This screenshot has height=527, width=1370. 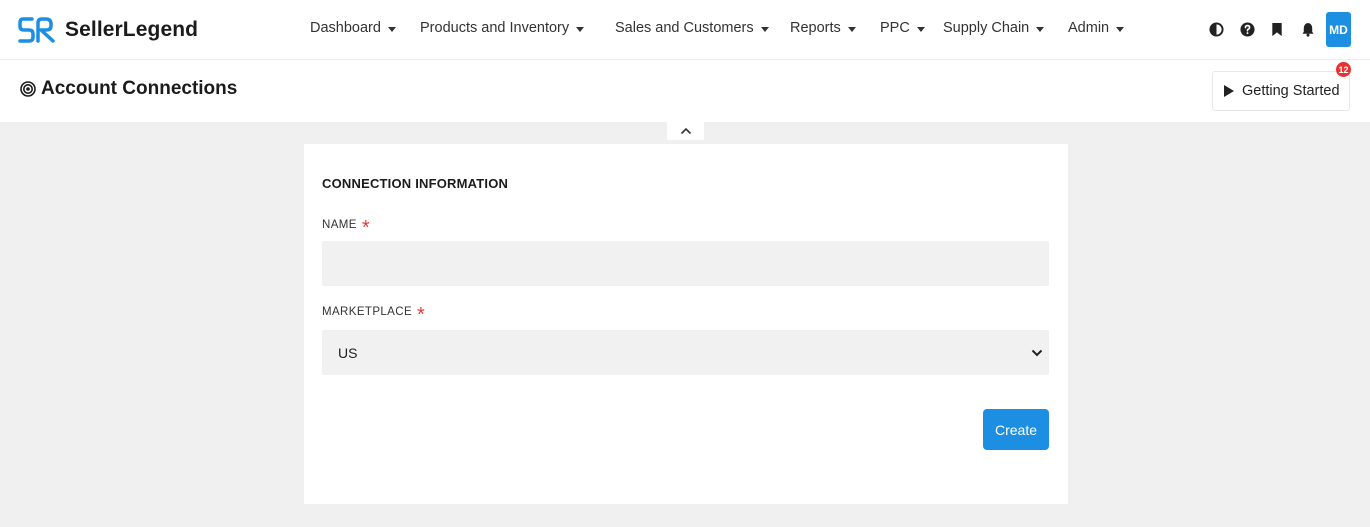 What do you see at coordinates (1291, 91) in the screenshot?
I see `getting-started-label: Getting Started` at bounding box center [1291, 91].